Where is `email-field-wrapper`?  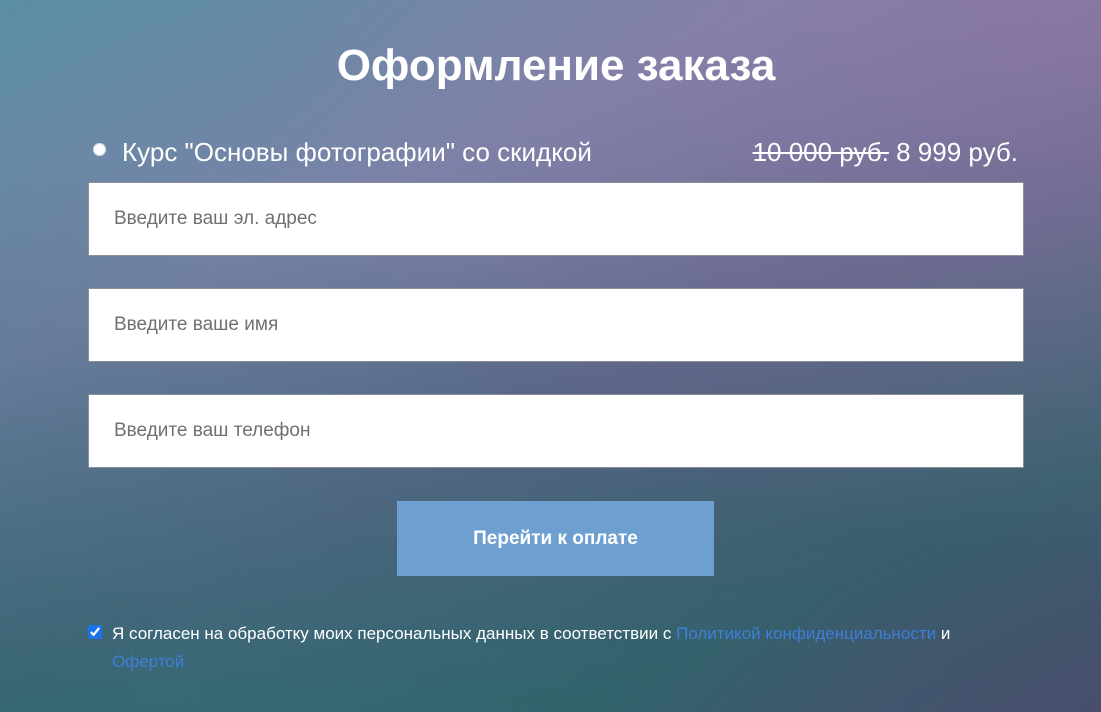 email-field-wrapper is located at coordinates (556, 219).